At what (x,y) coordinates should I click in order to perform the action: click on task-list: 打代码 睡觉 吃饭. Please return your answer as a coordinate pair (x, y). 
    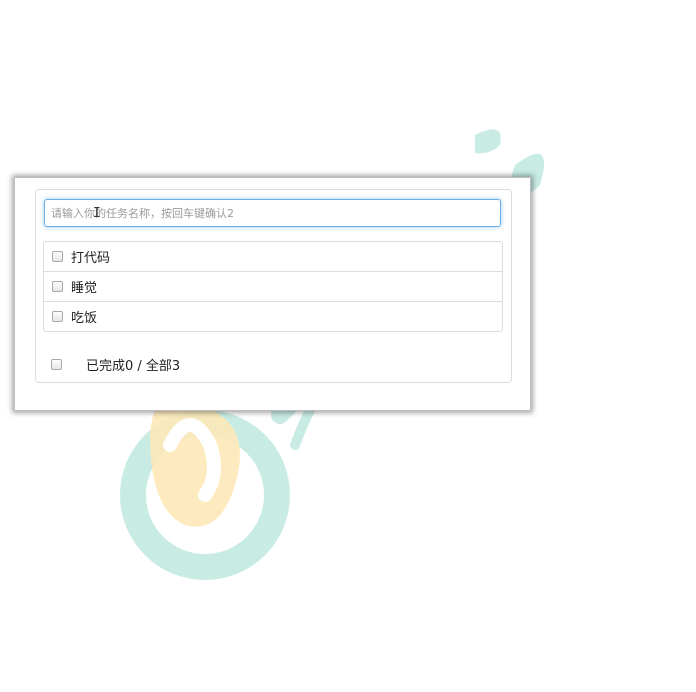
    Looking at the image, I should click on (273, 286).